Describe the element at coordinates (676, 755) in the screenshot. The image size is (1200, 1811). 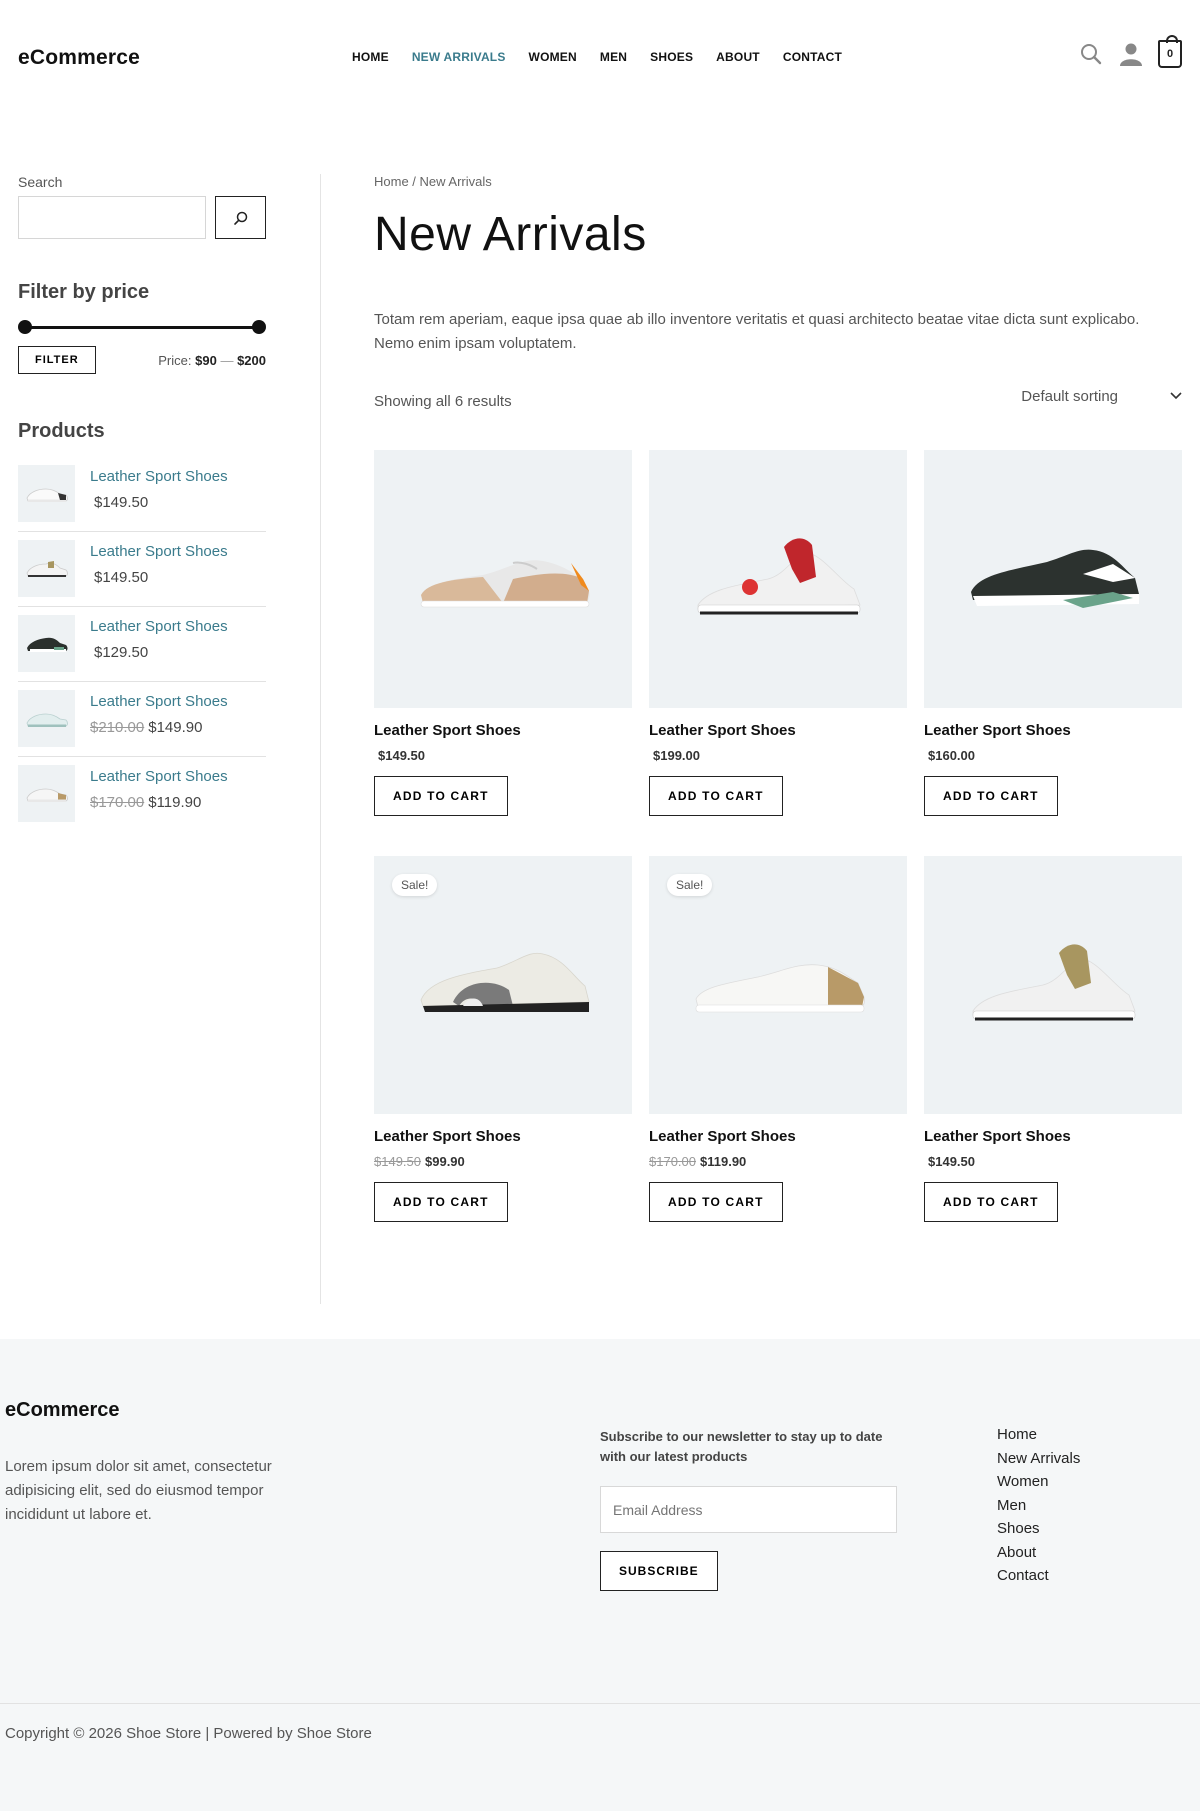
I see `current-price: $199.00` at that location.